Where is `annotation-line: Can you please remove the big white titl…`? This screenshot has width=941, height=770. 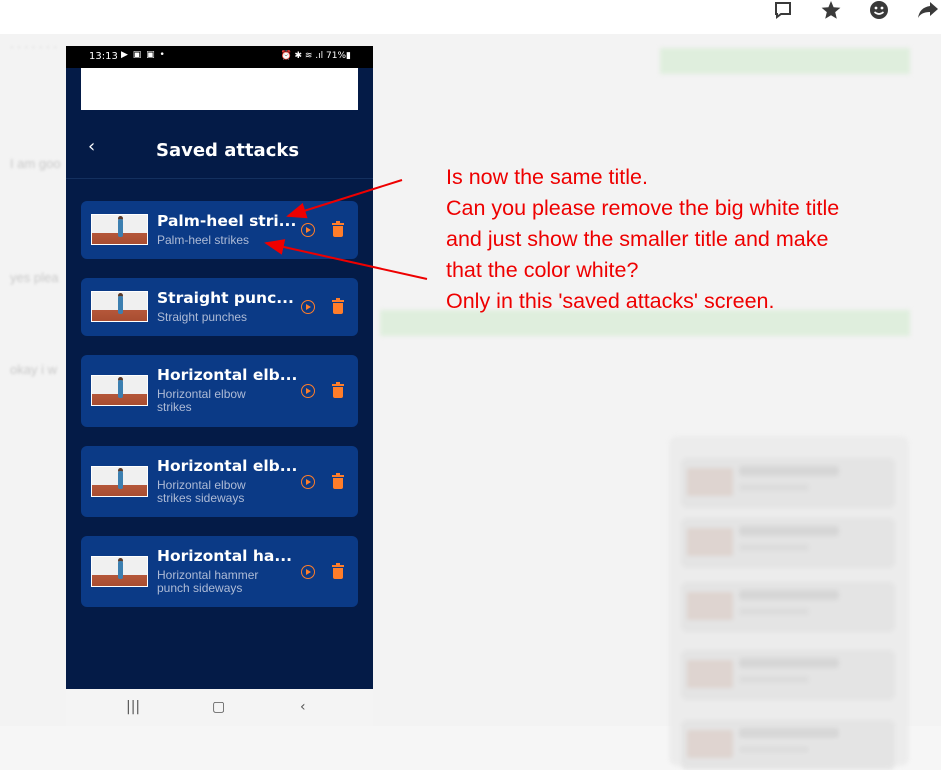
annotation-line: Can you please remove the big white titl… is located at coordinates (643, 208).